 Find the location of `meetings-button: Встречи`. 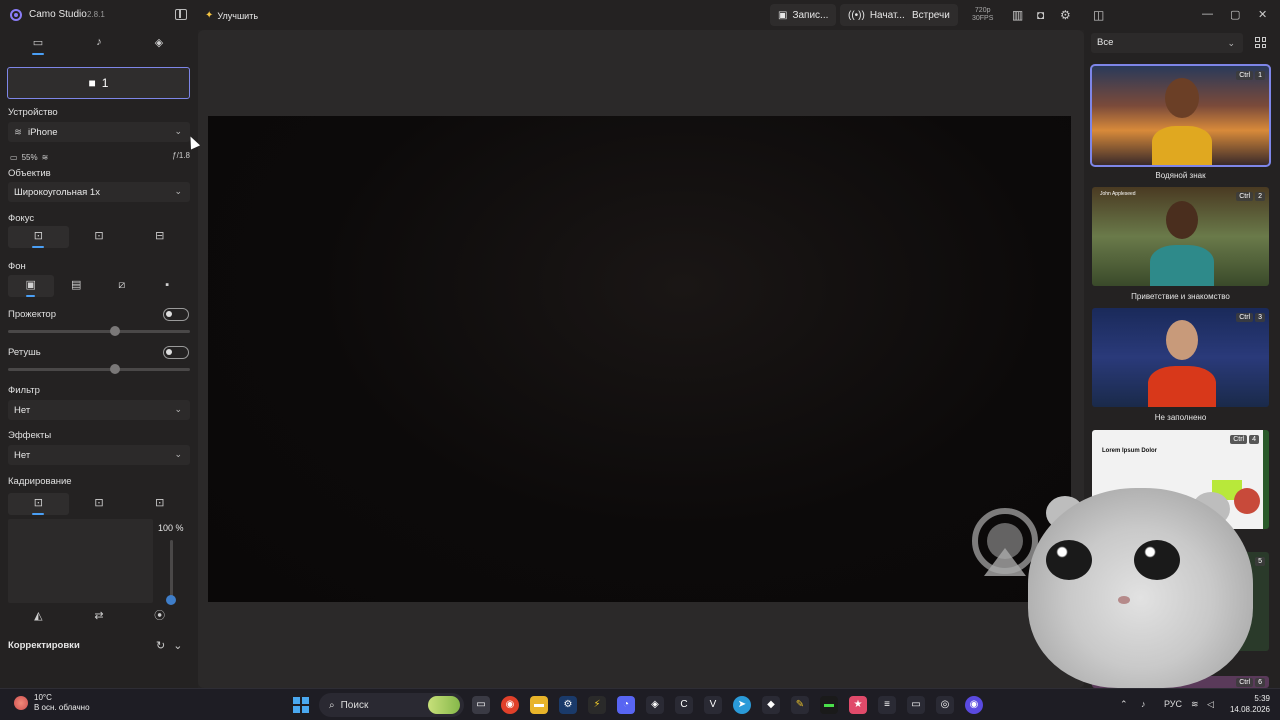

meetings-button: Встречи is located at coordinates (931, 15).